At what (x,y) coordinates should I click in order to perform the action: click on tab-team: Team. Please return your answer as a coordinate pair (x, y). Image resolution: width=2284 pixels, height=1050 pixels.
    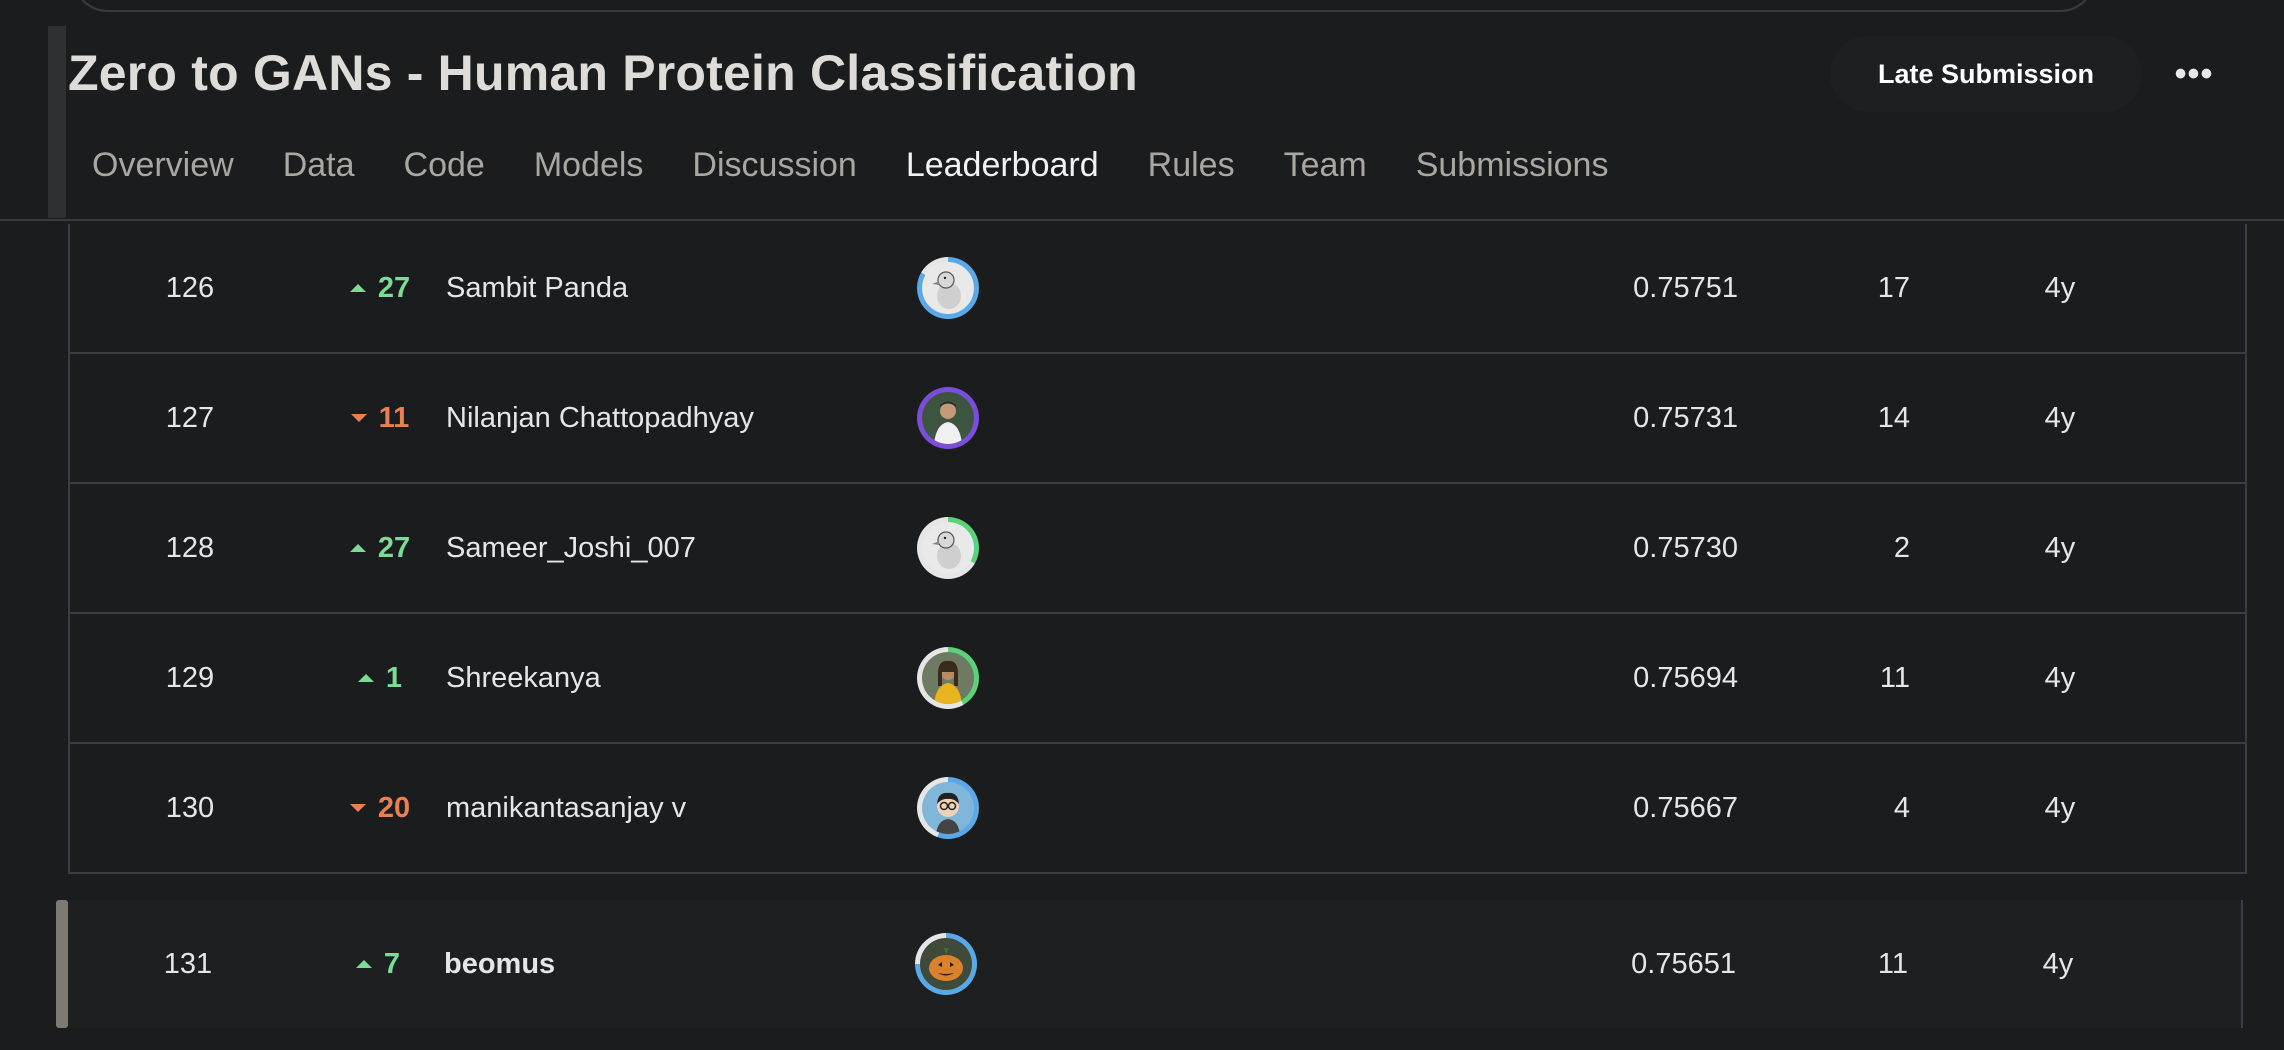
    Looking at the image, I should click on (1325, 165).